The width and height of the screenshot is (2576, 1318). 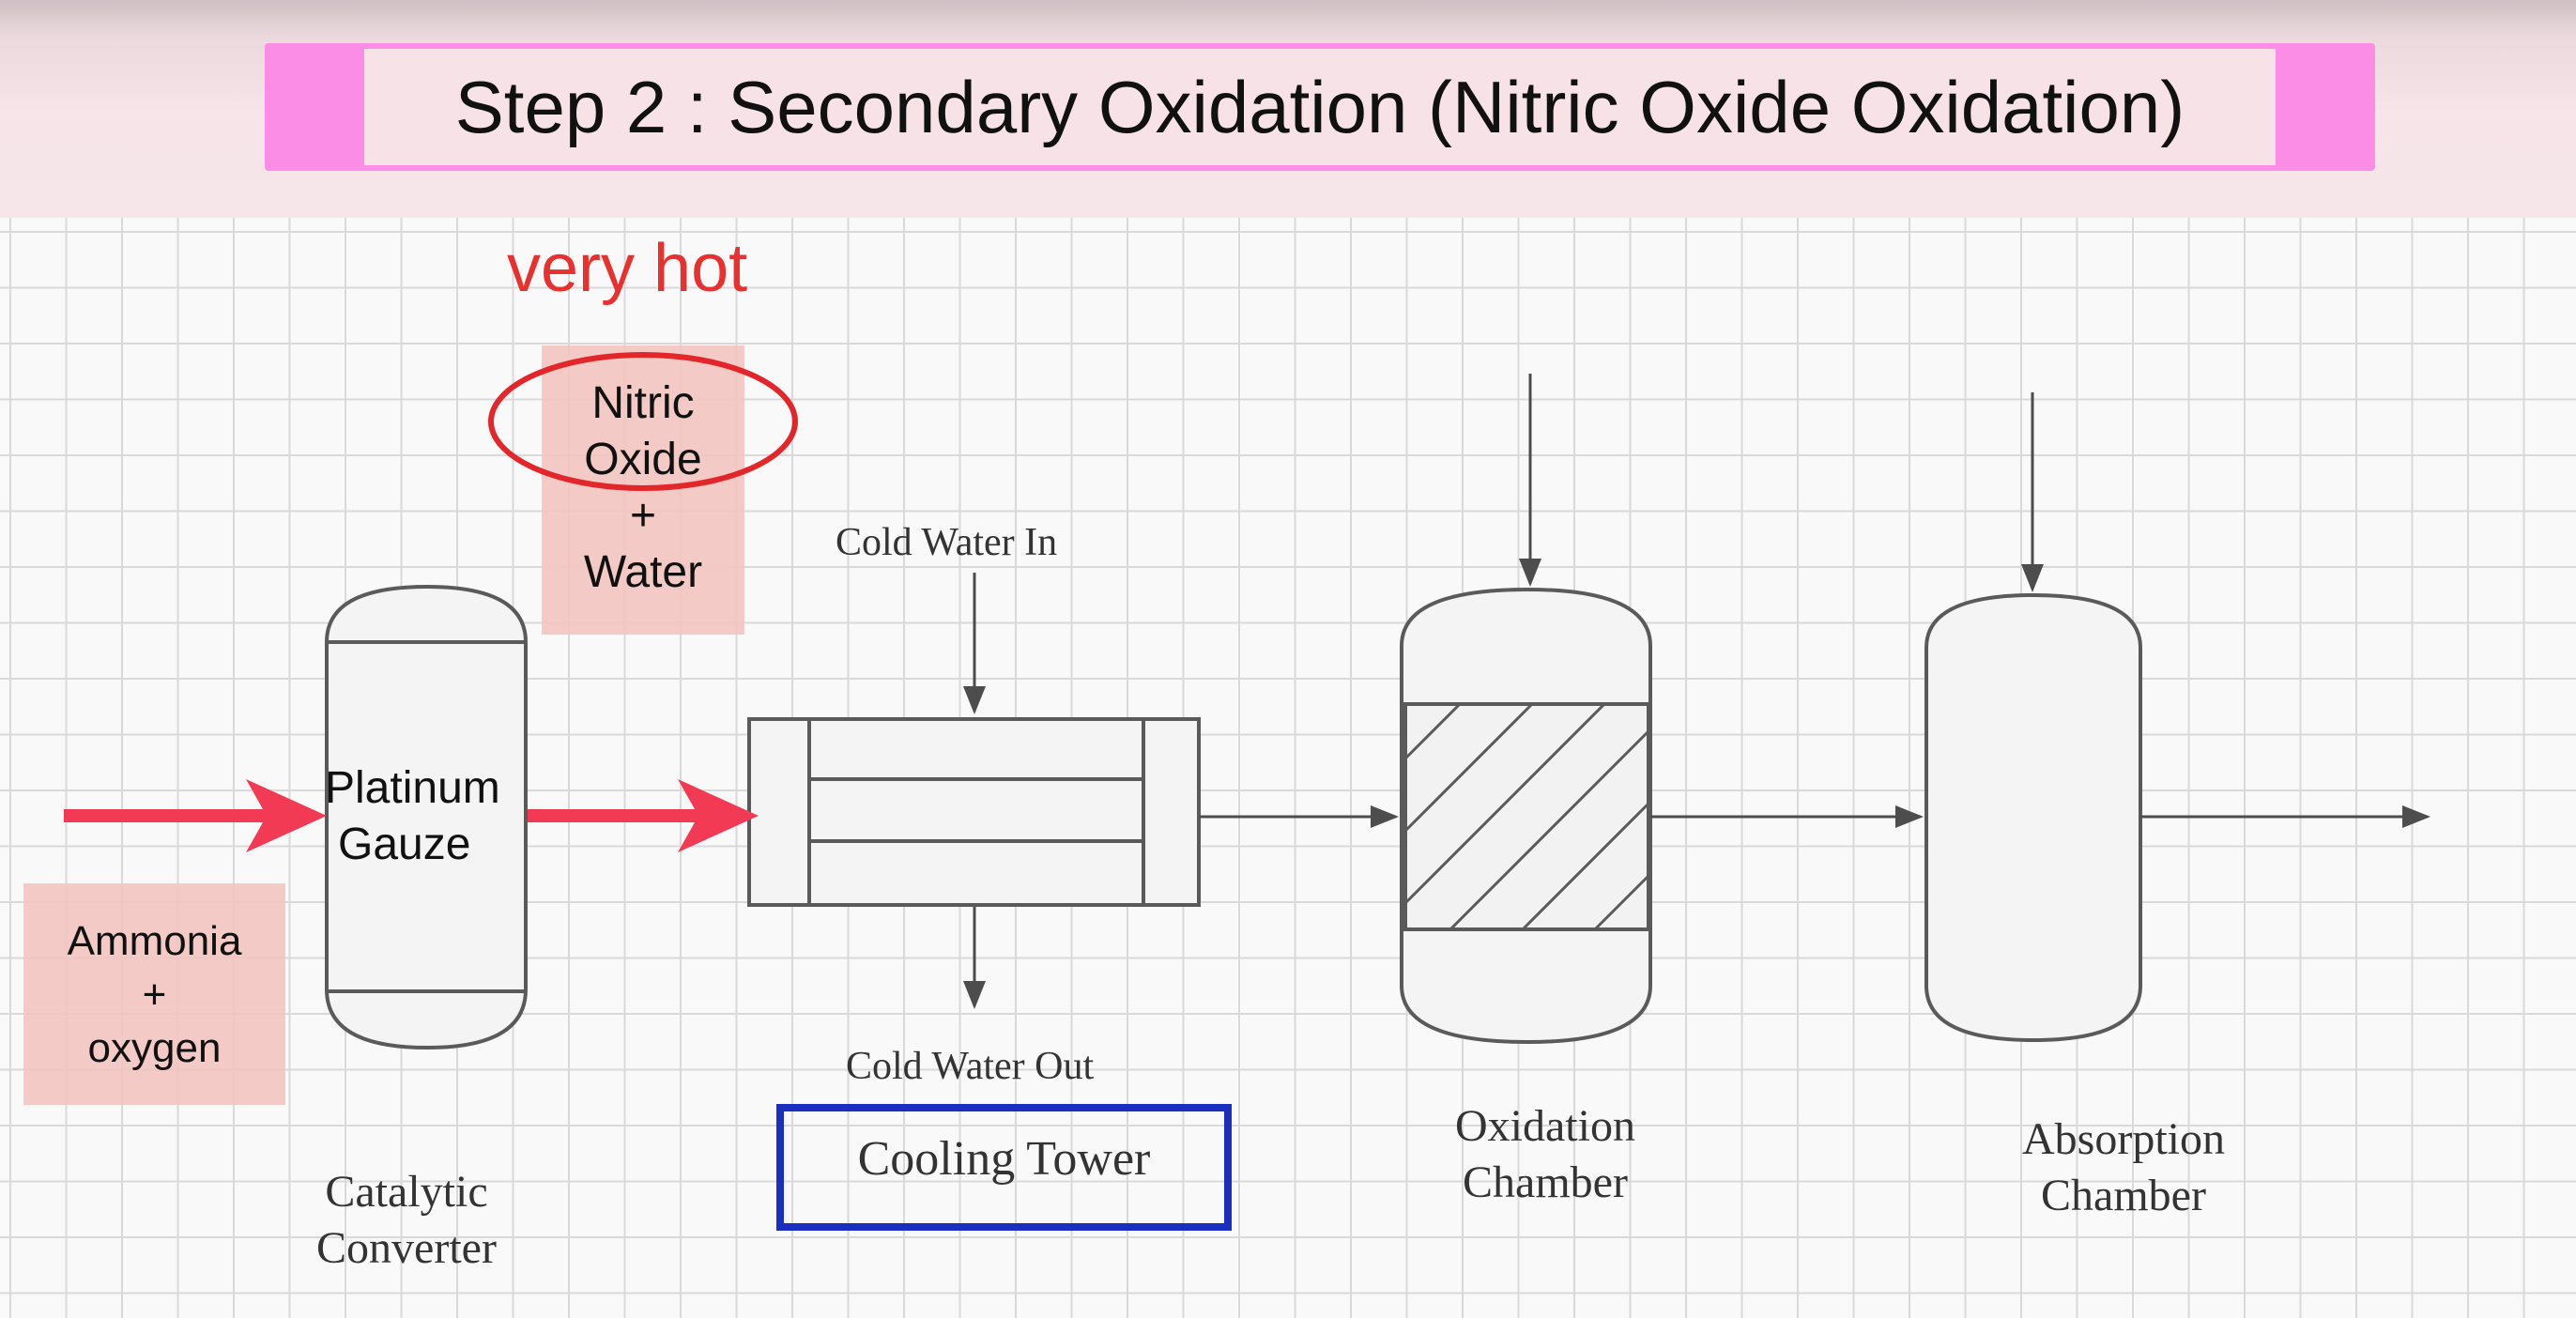 What do you see at coordinates (168, 815) in the screenshot?
I see `feed-arrow-shaft` at bounding box center [168, 815].